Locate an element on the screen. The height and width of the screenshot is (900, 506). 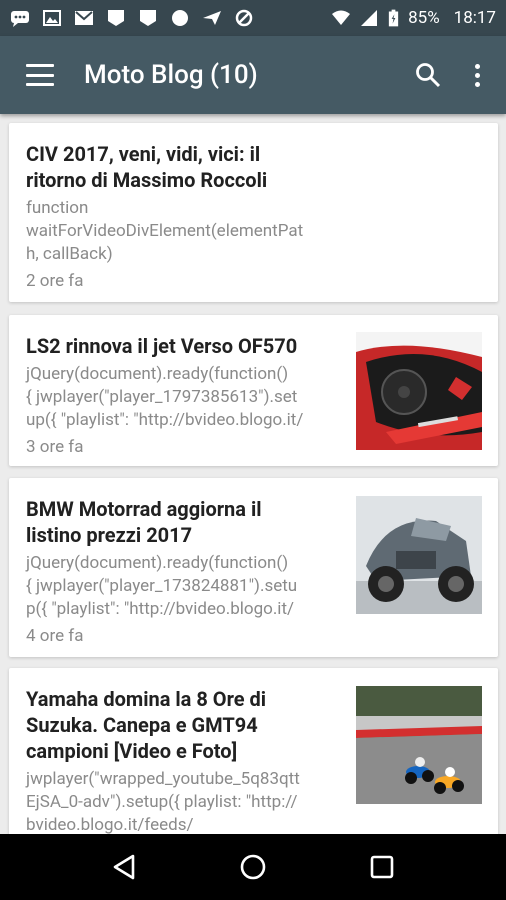
circle-icon is located at coordinates (180, 18).